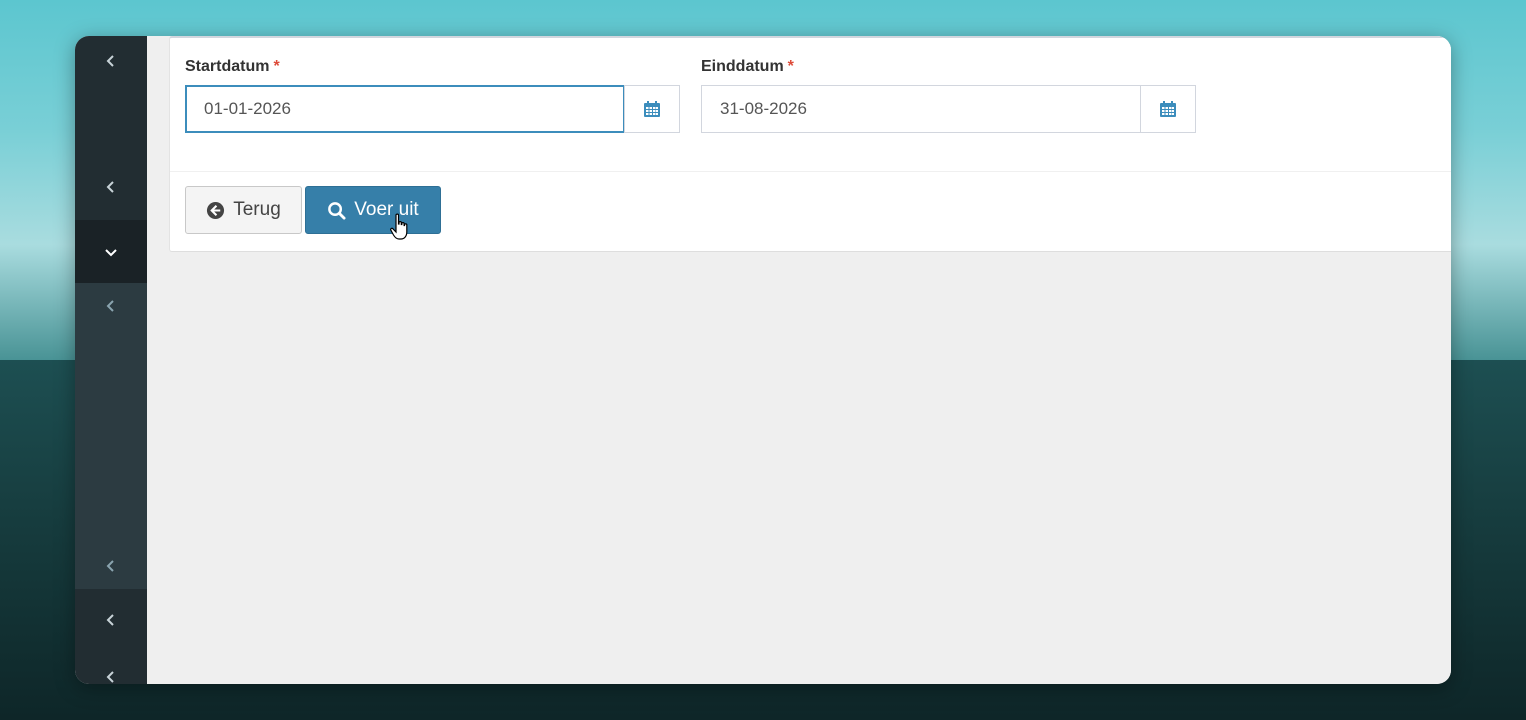 The height and width of the screenshot is (720, 1526). Describe the element at coordinates (373, 210) in the screenshot. I see `run-button: Voer uit` at that location.